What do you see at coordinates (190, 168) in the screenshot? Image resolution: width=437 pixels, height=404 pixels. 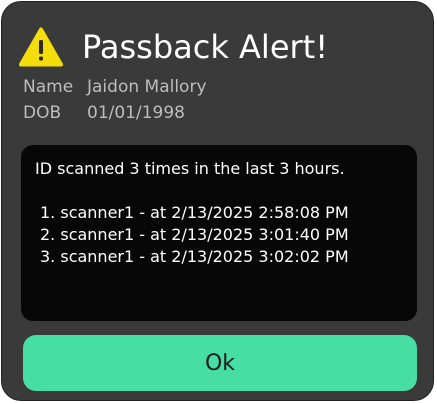 I see `scan-summary: ID scanned 3 times in the last 3 hours.` at bounding box center [190, 168].